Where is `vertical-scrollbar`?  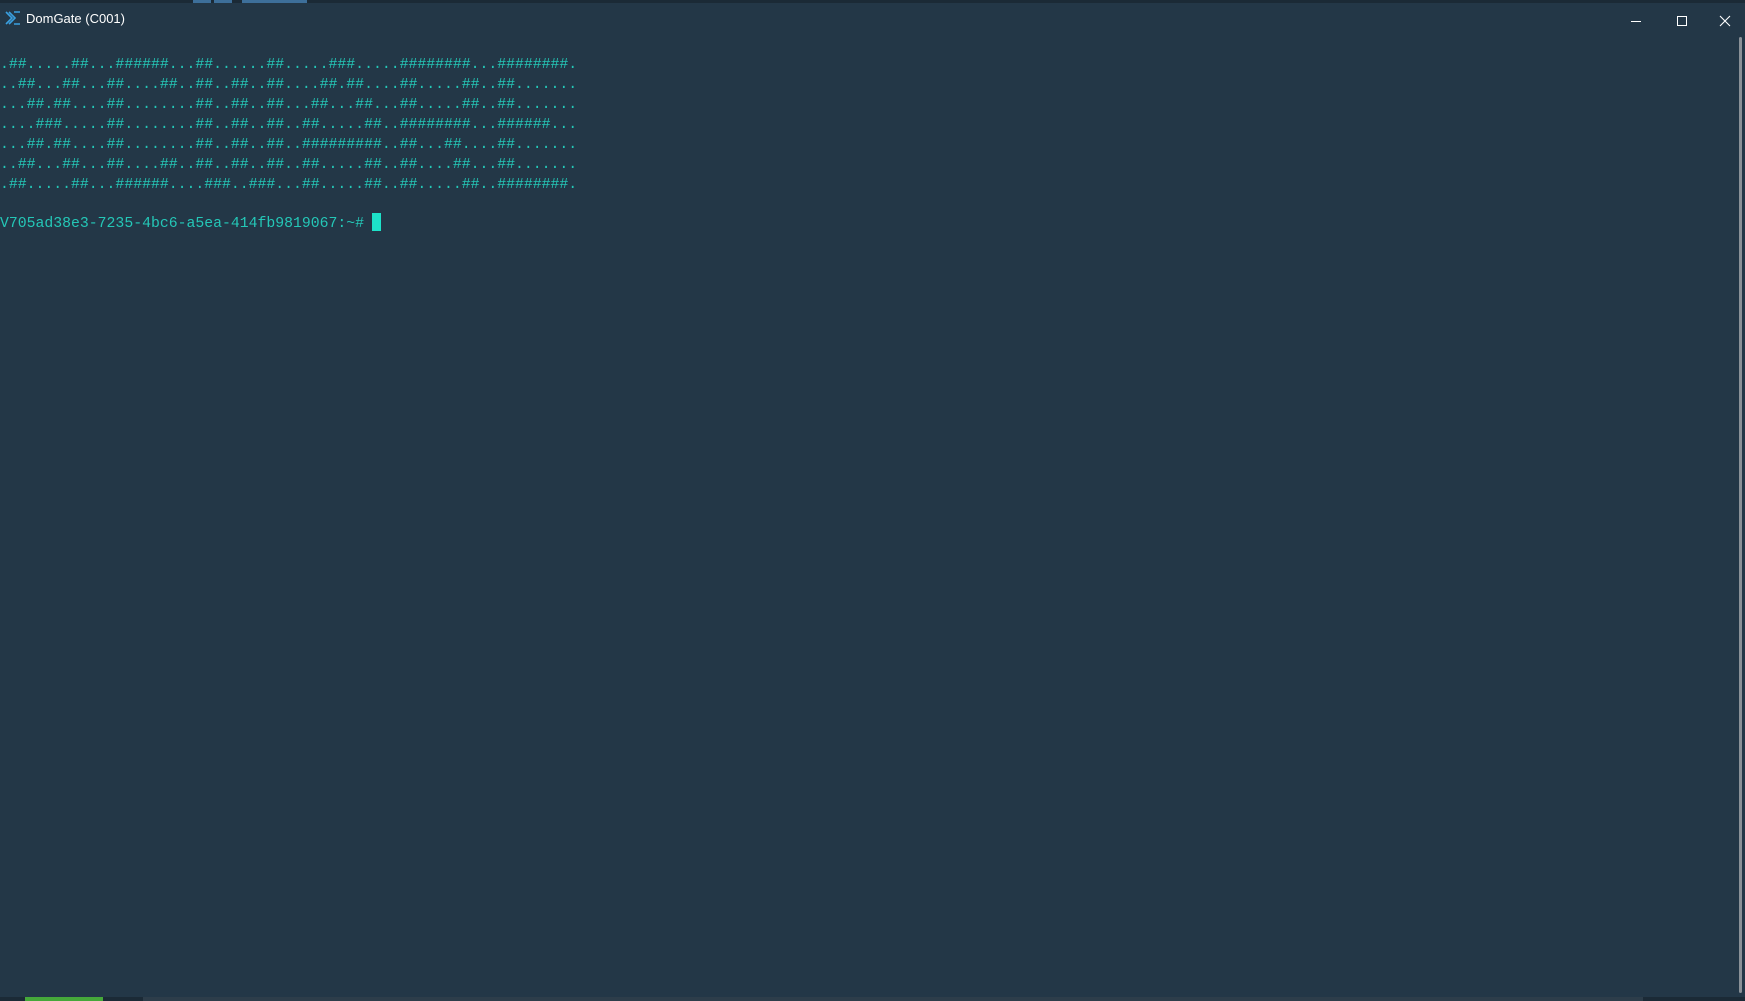
vertical-scrollbar is located at coordinates (1740, 515).